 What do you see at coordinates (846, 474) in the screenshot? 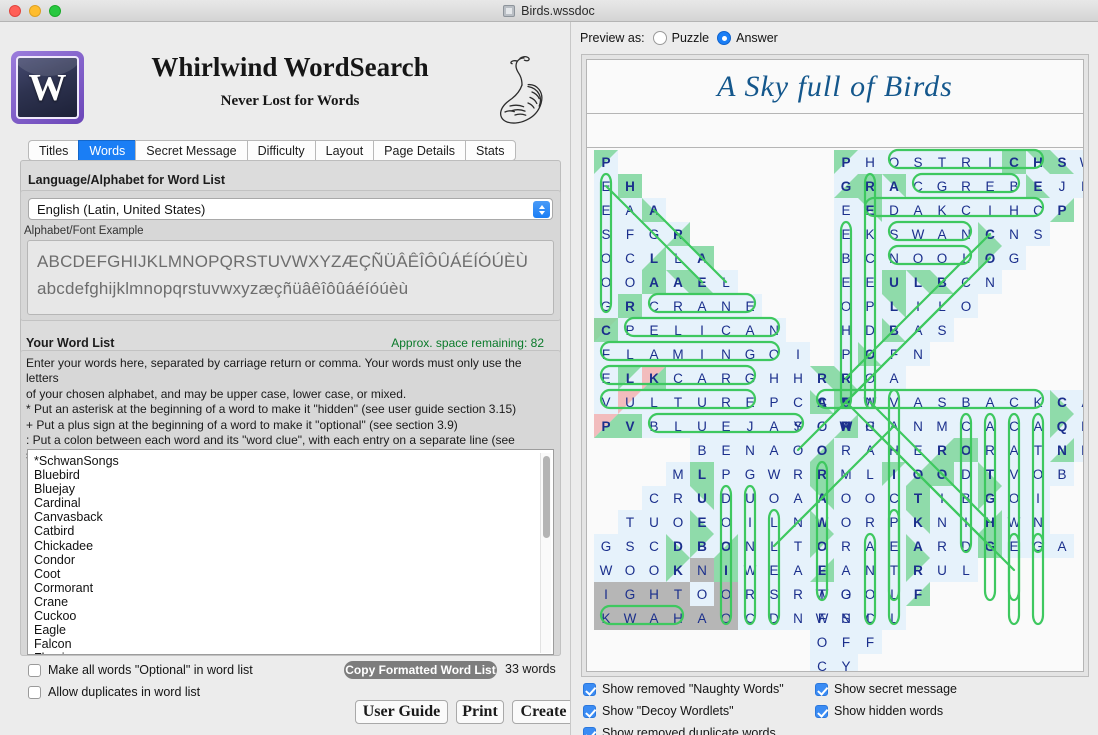
I see `grid-cell: M` at bounding box center [846, 474].